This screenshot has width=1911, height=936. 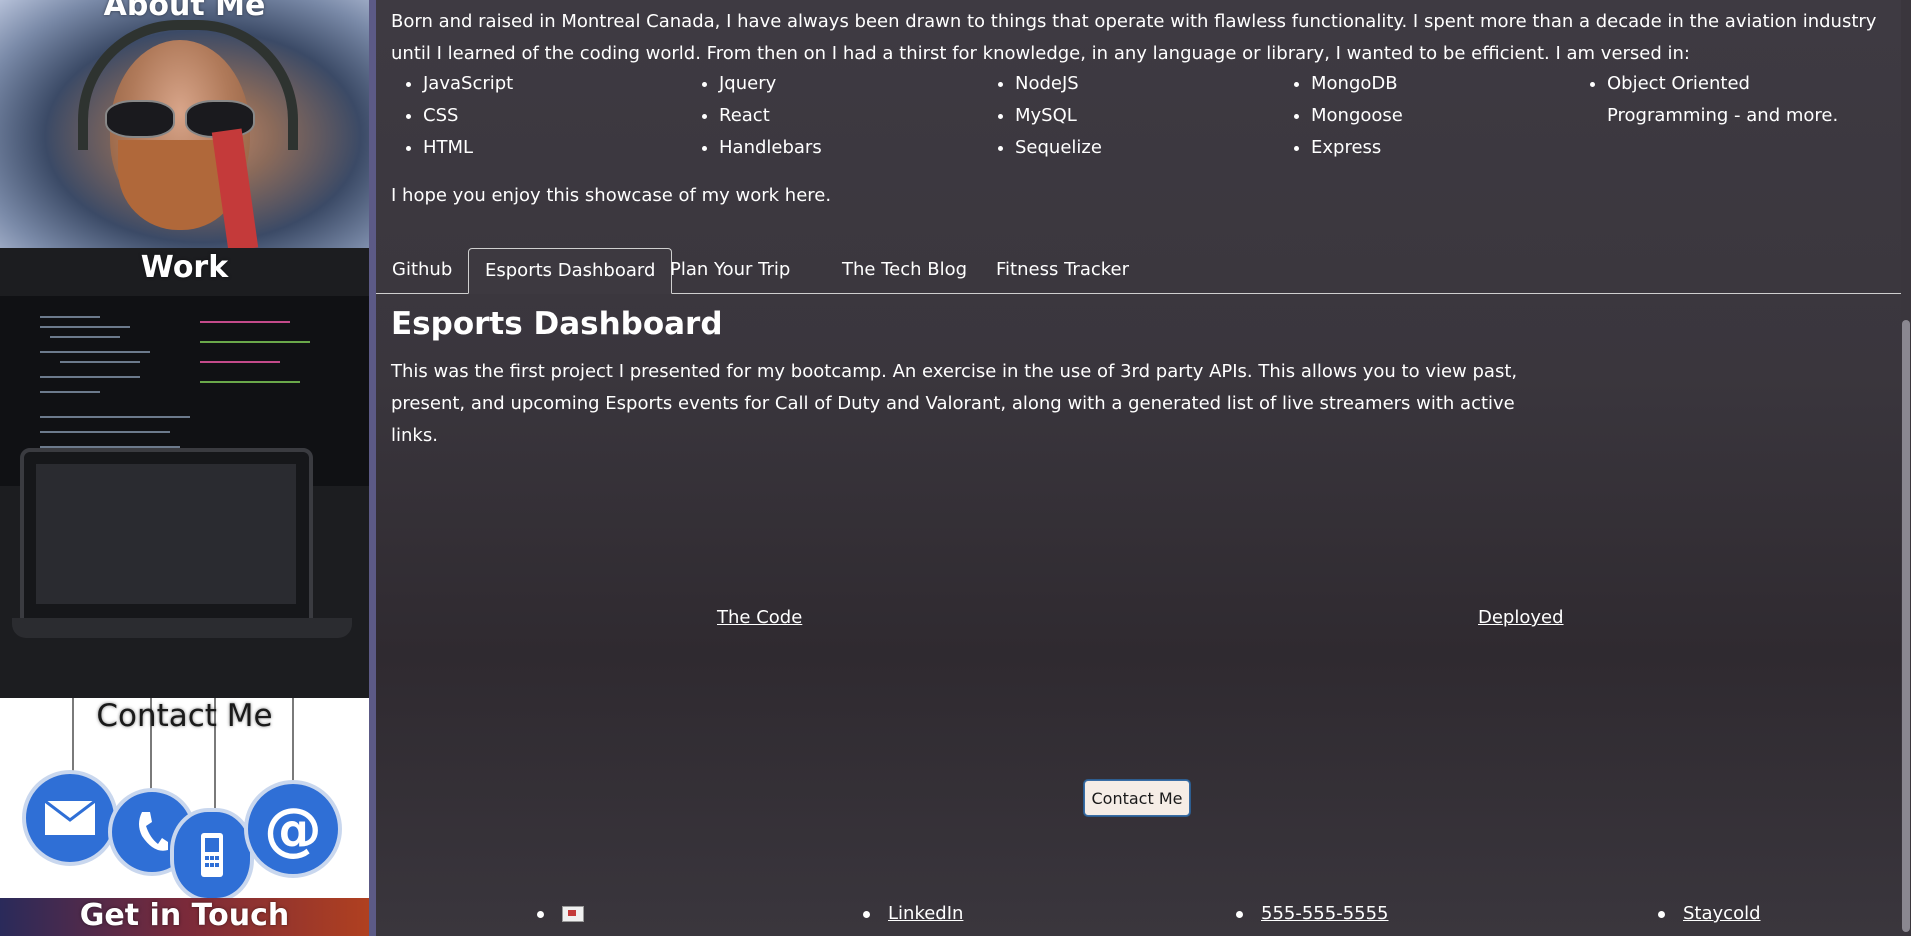 I want to click on envelope-icon, so click(x=70, y=818).